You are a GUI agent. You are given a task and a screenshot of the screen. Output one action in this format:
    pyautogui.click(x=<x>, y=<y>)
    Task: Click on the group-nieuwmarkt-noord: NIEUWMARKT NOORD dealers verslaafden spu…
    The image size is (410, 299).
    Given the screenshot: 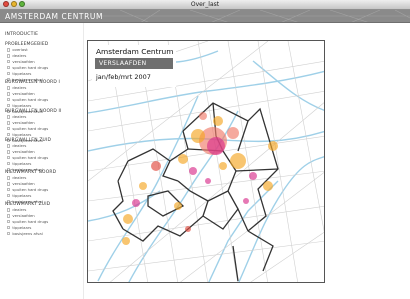 What is the action you would take?
    pyautogui.click(x=44, y=187)
    